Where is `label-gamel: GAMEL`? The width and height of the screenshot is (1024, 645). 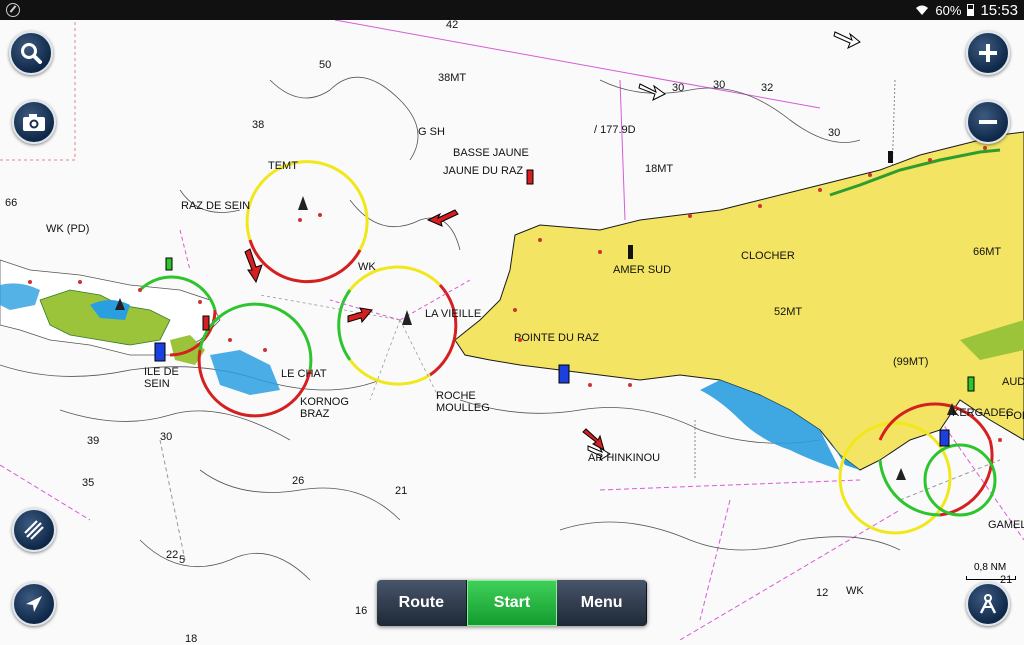 label-gamel: GAMEL is located at coordinates (1006, 525).